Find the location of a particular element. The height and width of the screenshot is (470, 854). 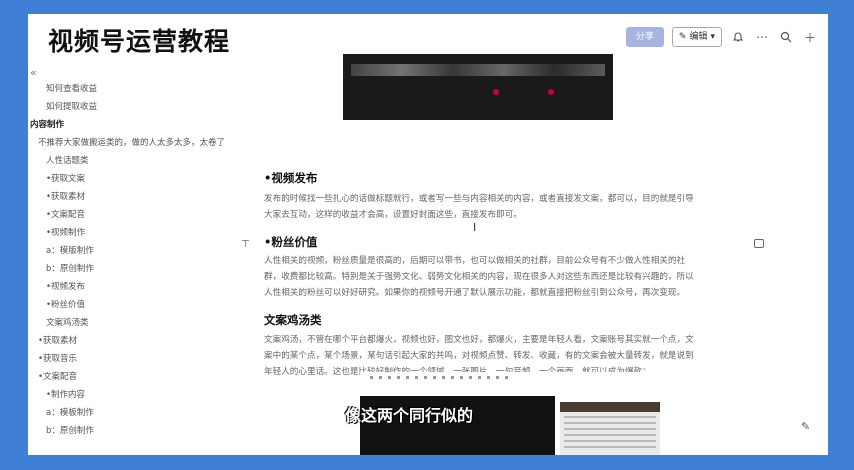

sidebar-item: •视频发布 is located at coordinates (65, 287).